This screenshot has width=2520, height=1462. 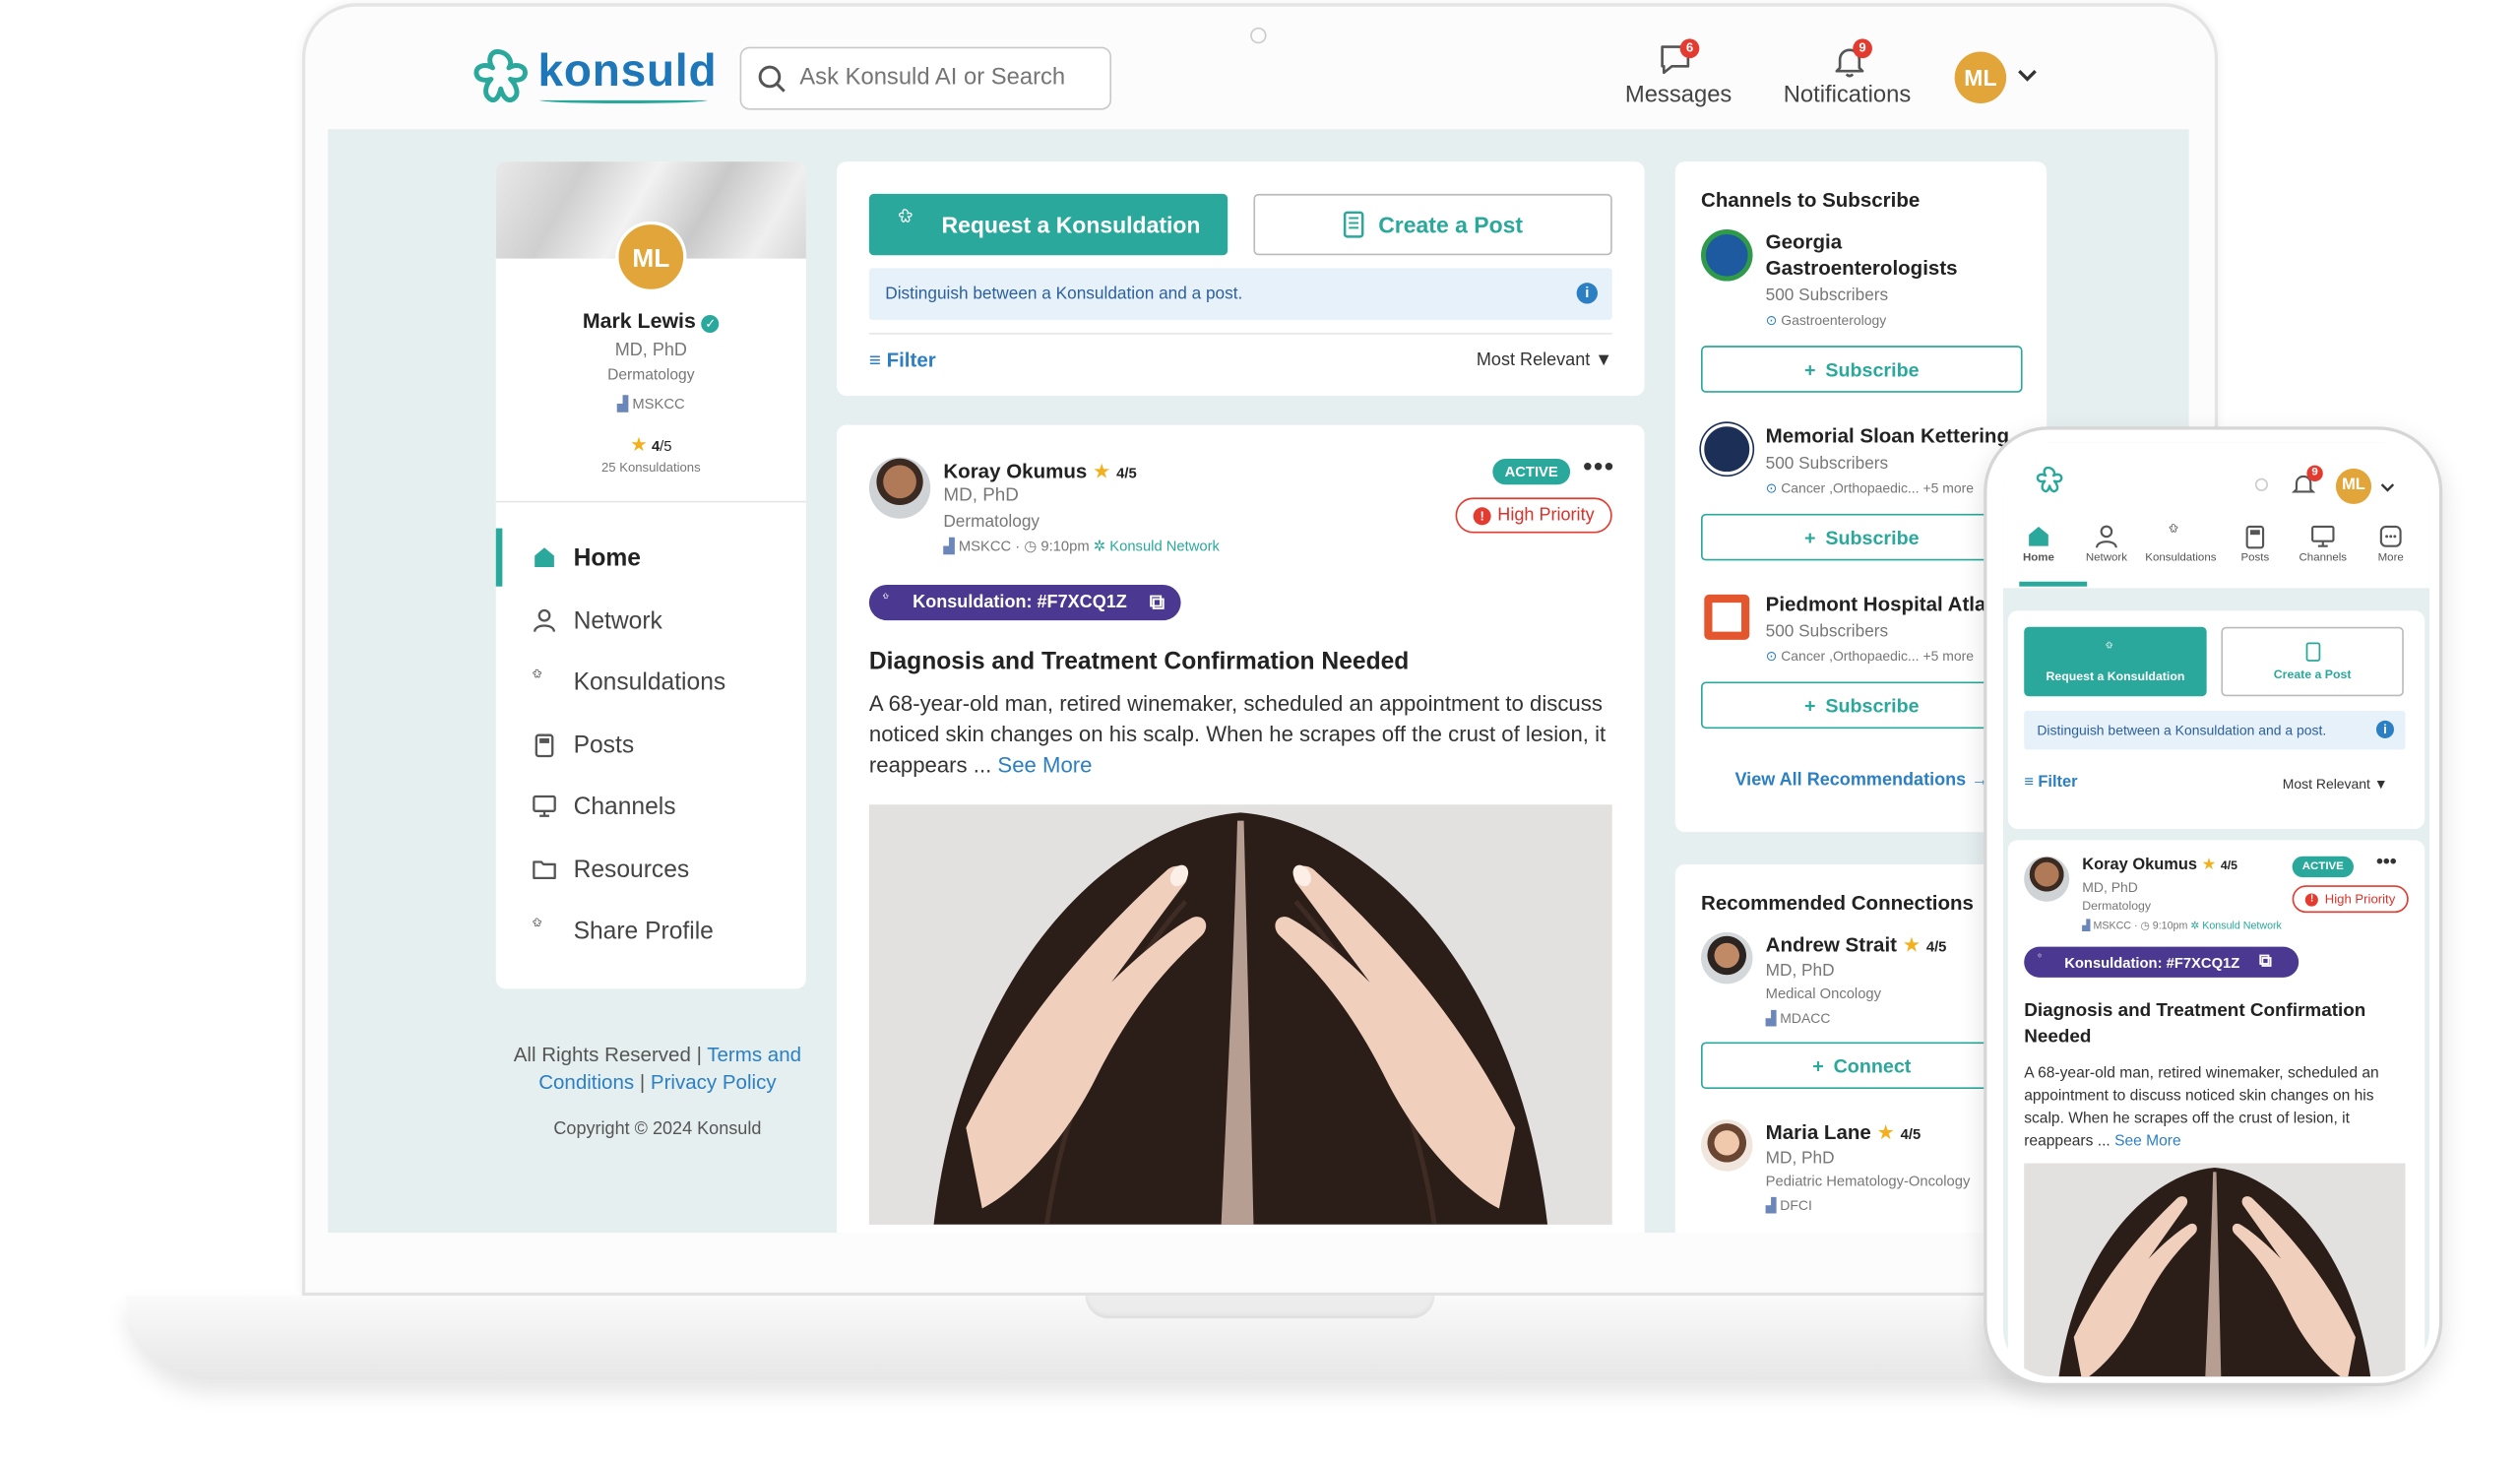 What do you see at coordinates (949, 546) in the screenshot?
I see `building-icon: ▟` at bounding box center [949, 546].